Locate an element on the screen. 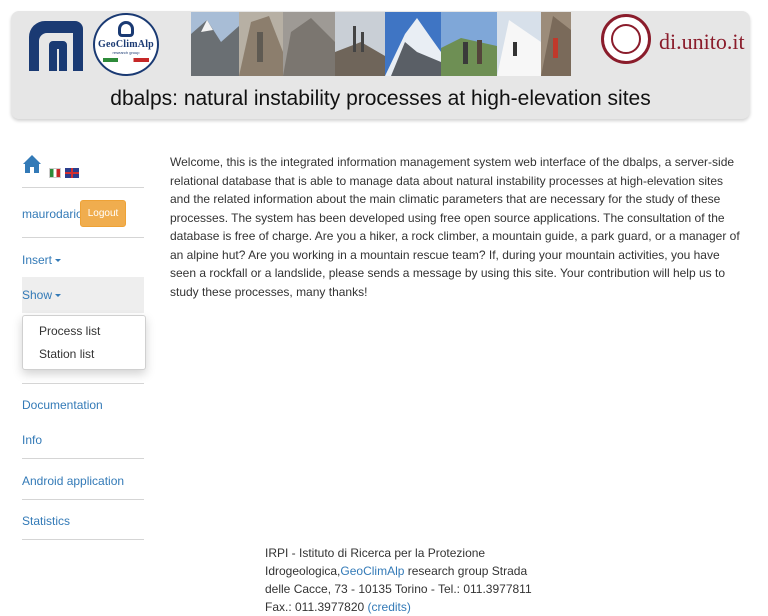  mountain-photo-banner is located at coordinates (381, 44).